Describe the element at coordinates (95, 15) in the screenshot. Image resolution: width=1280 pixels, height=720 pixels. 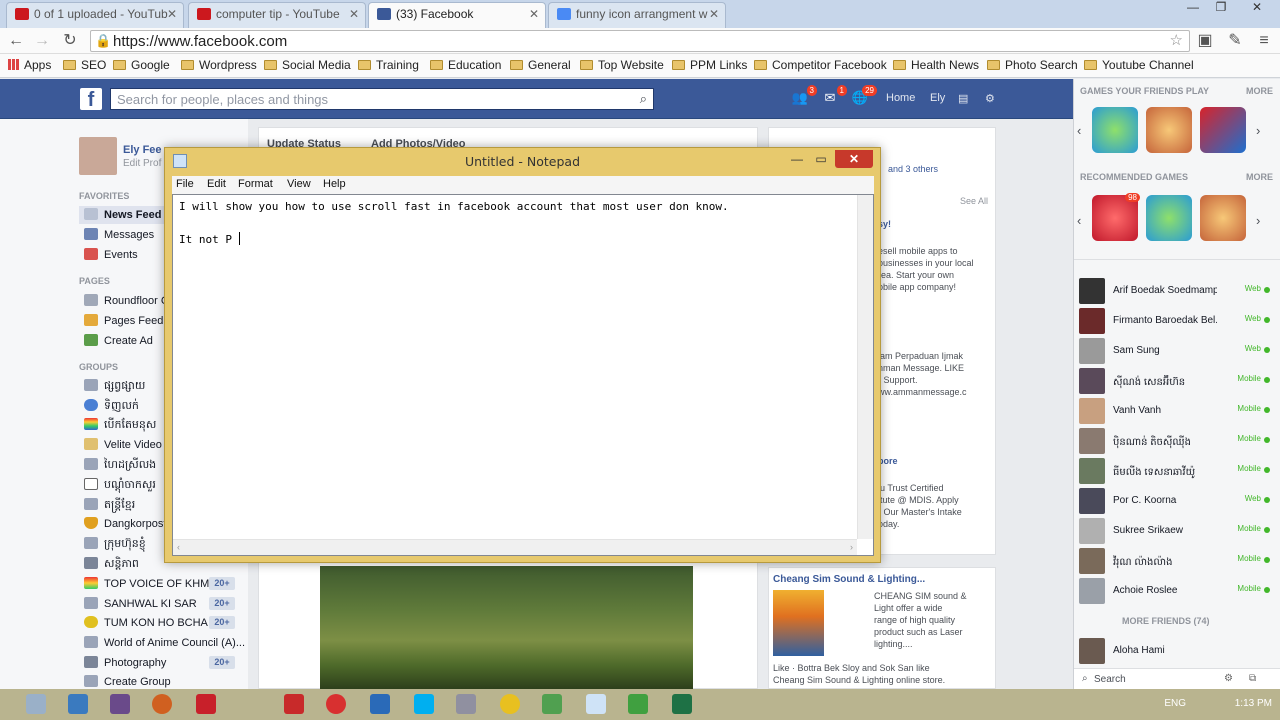
I see `tab-youtube-upload: 0 of 1 uploaded - YouTub ✕` at that location.